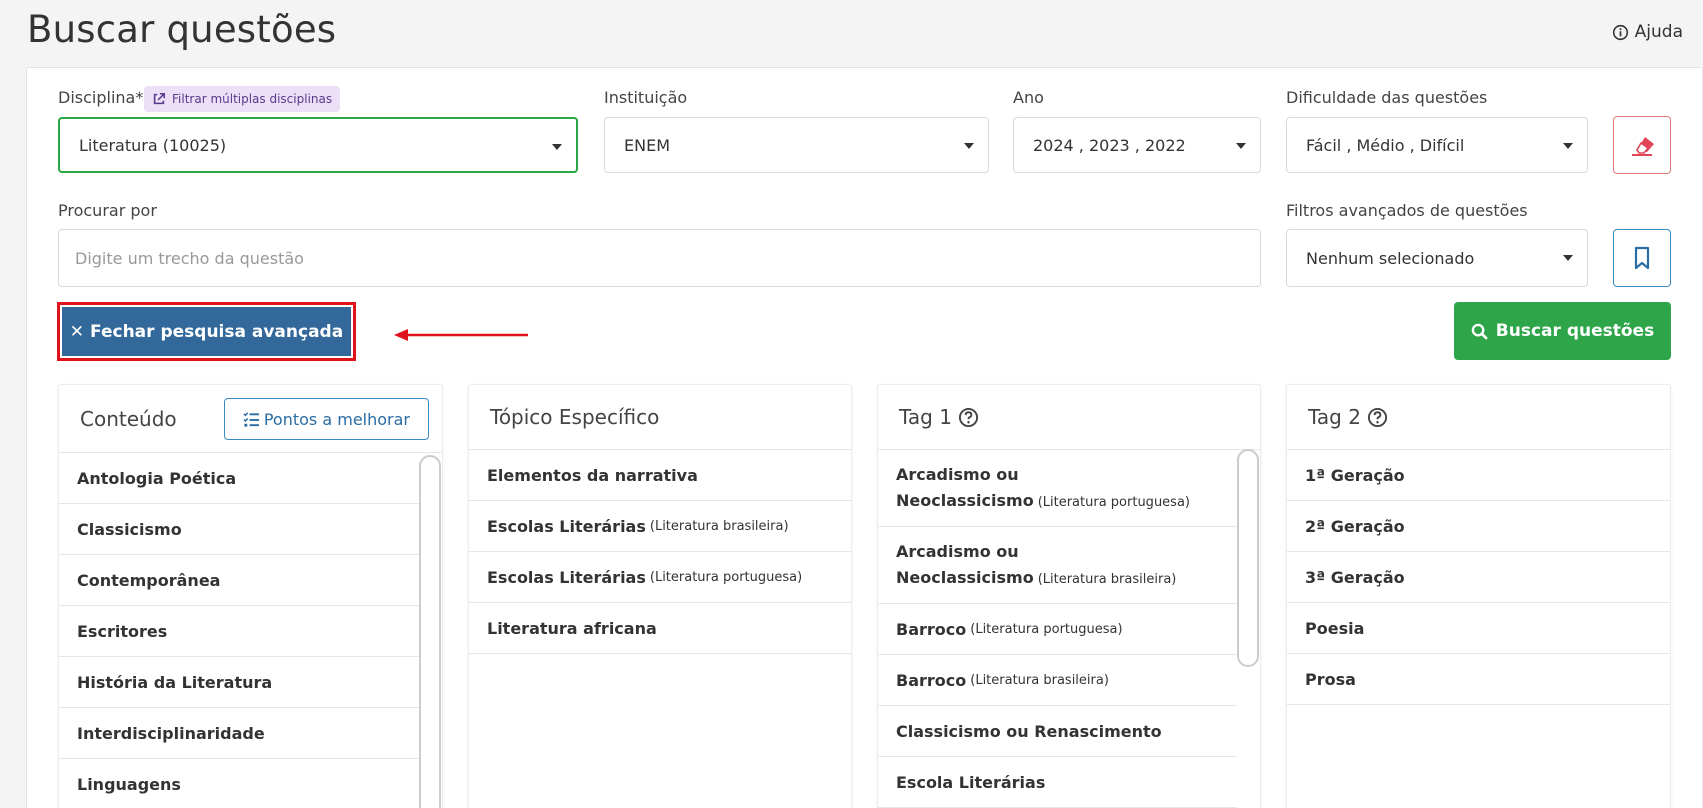  I want to click on clear-filters-button, so click(1642, 145).